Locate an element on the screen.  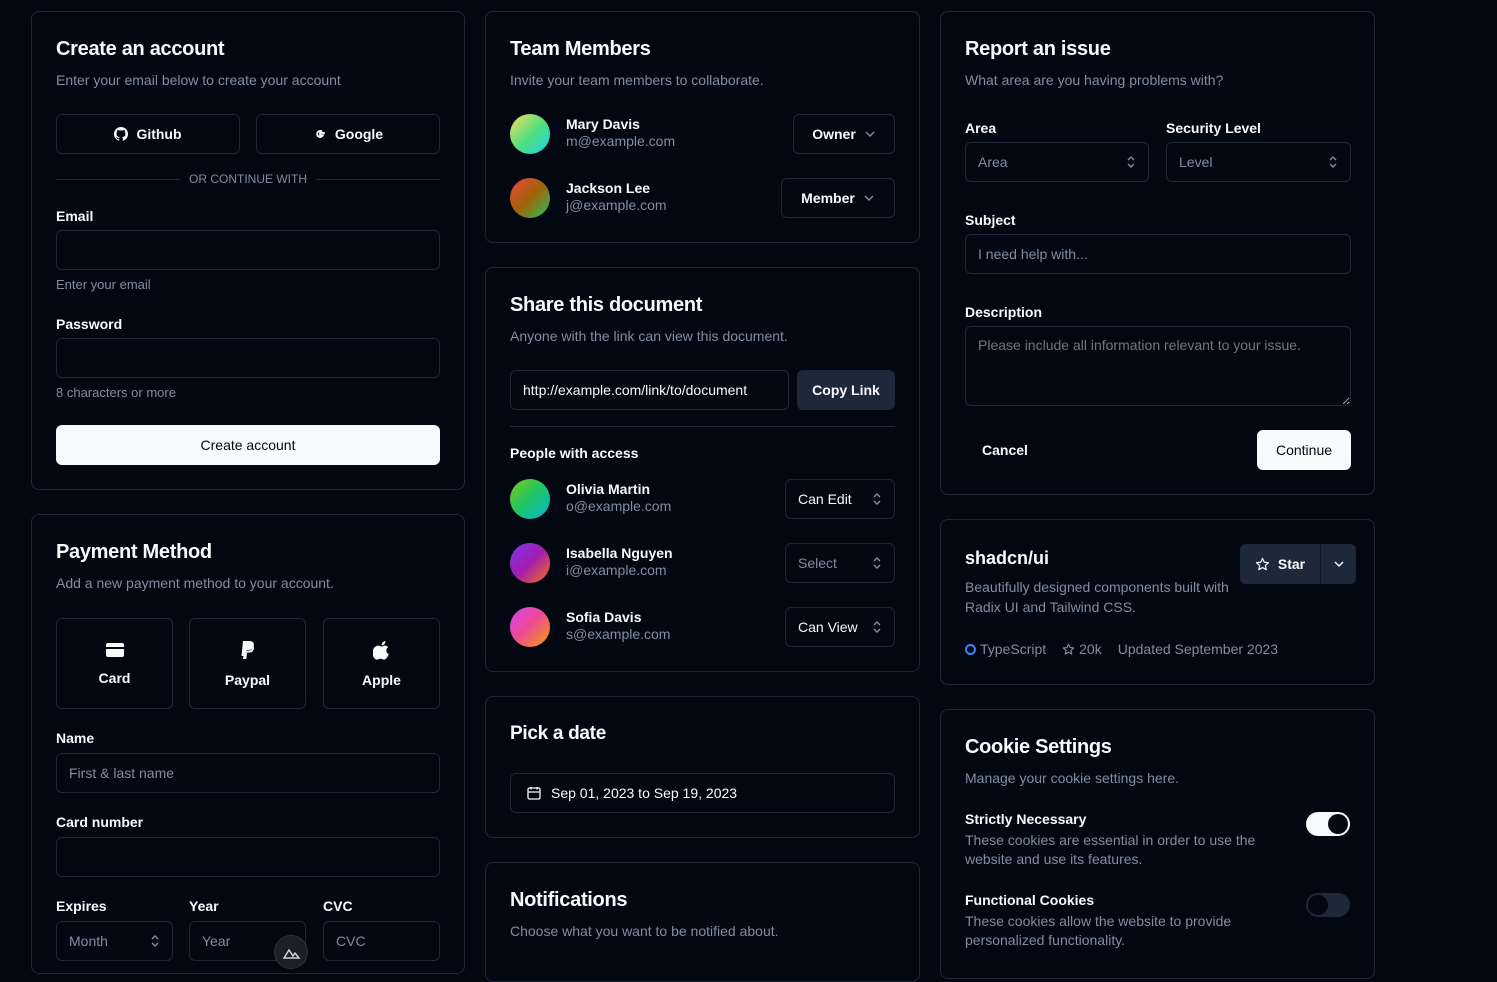
or-divider-right is located at coordinates (378, 179).